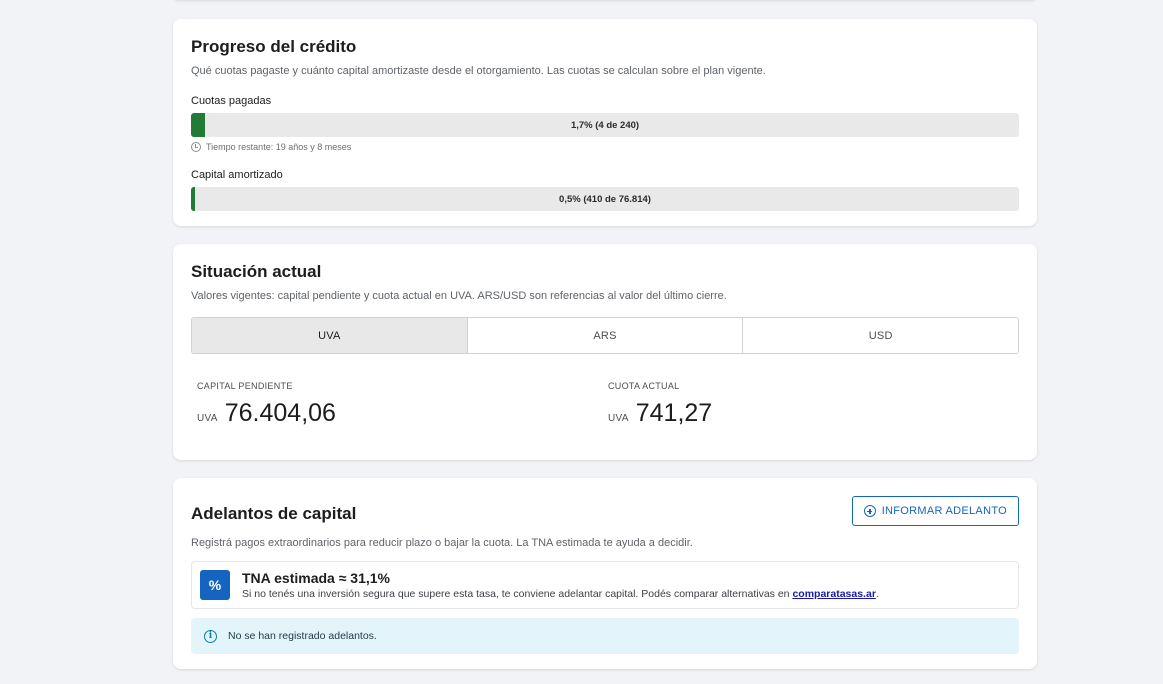 This screenshot has height=684, width=1163. Describe the element at coordinates (215, 585) in the screenshot. I see `percent-icon: %` at that location.